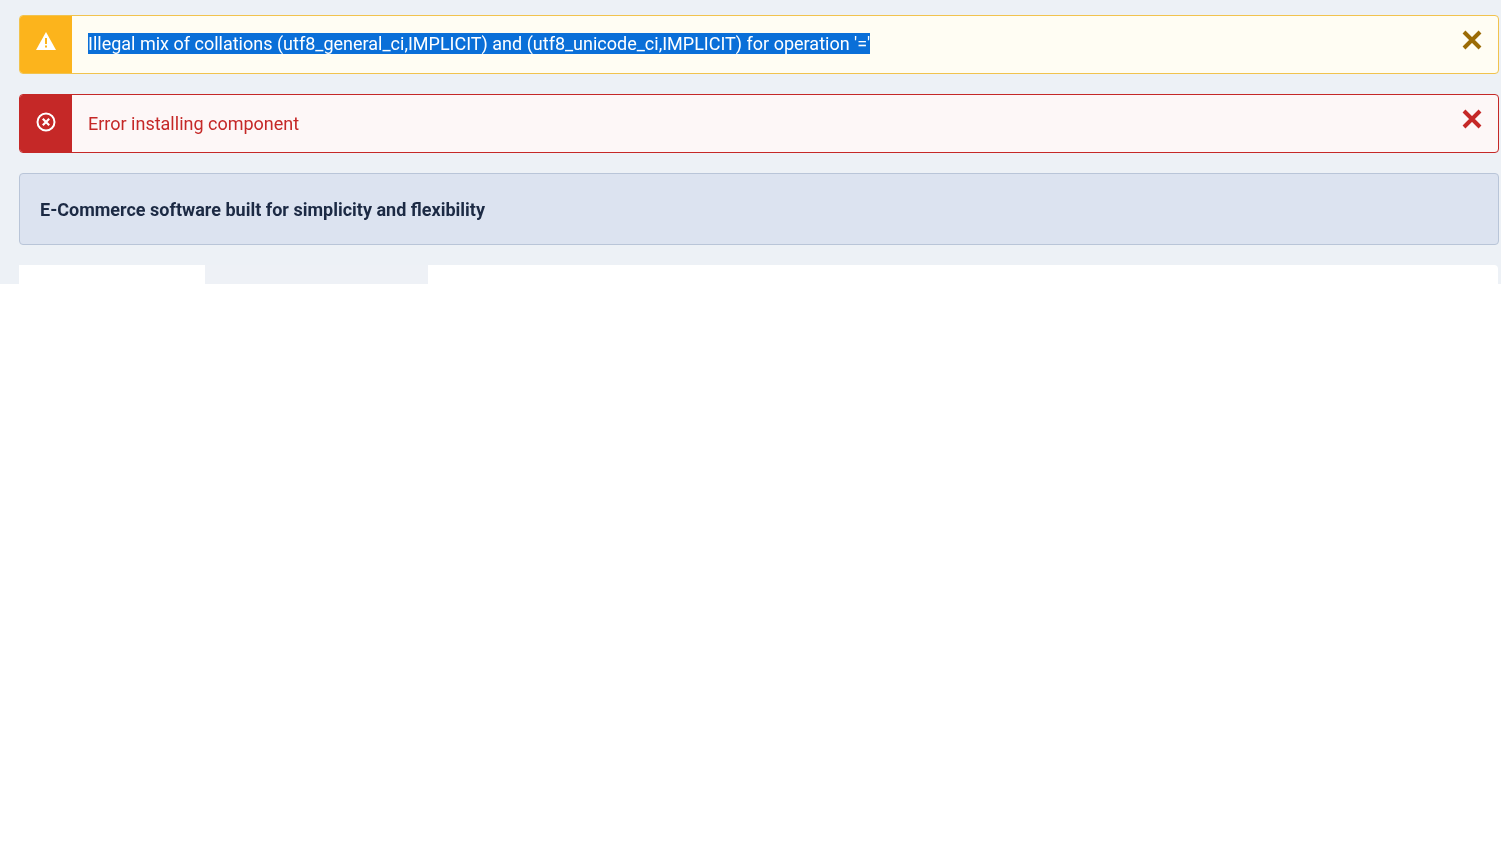 Image resolution: width=1501 pixels, height=847 pixels. What do you see at coordinates (46, 41) in the screenshot?
I see `warning-icon` at bounding box center [46, 41].